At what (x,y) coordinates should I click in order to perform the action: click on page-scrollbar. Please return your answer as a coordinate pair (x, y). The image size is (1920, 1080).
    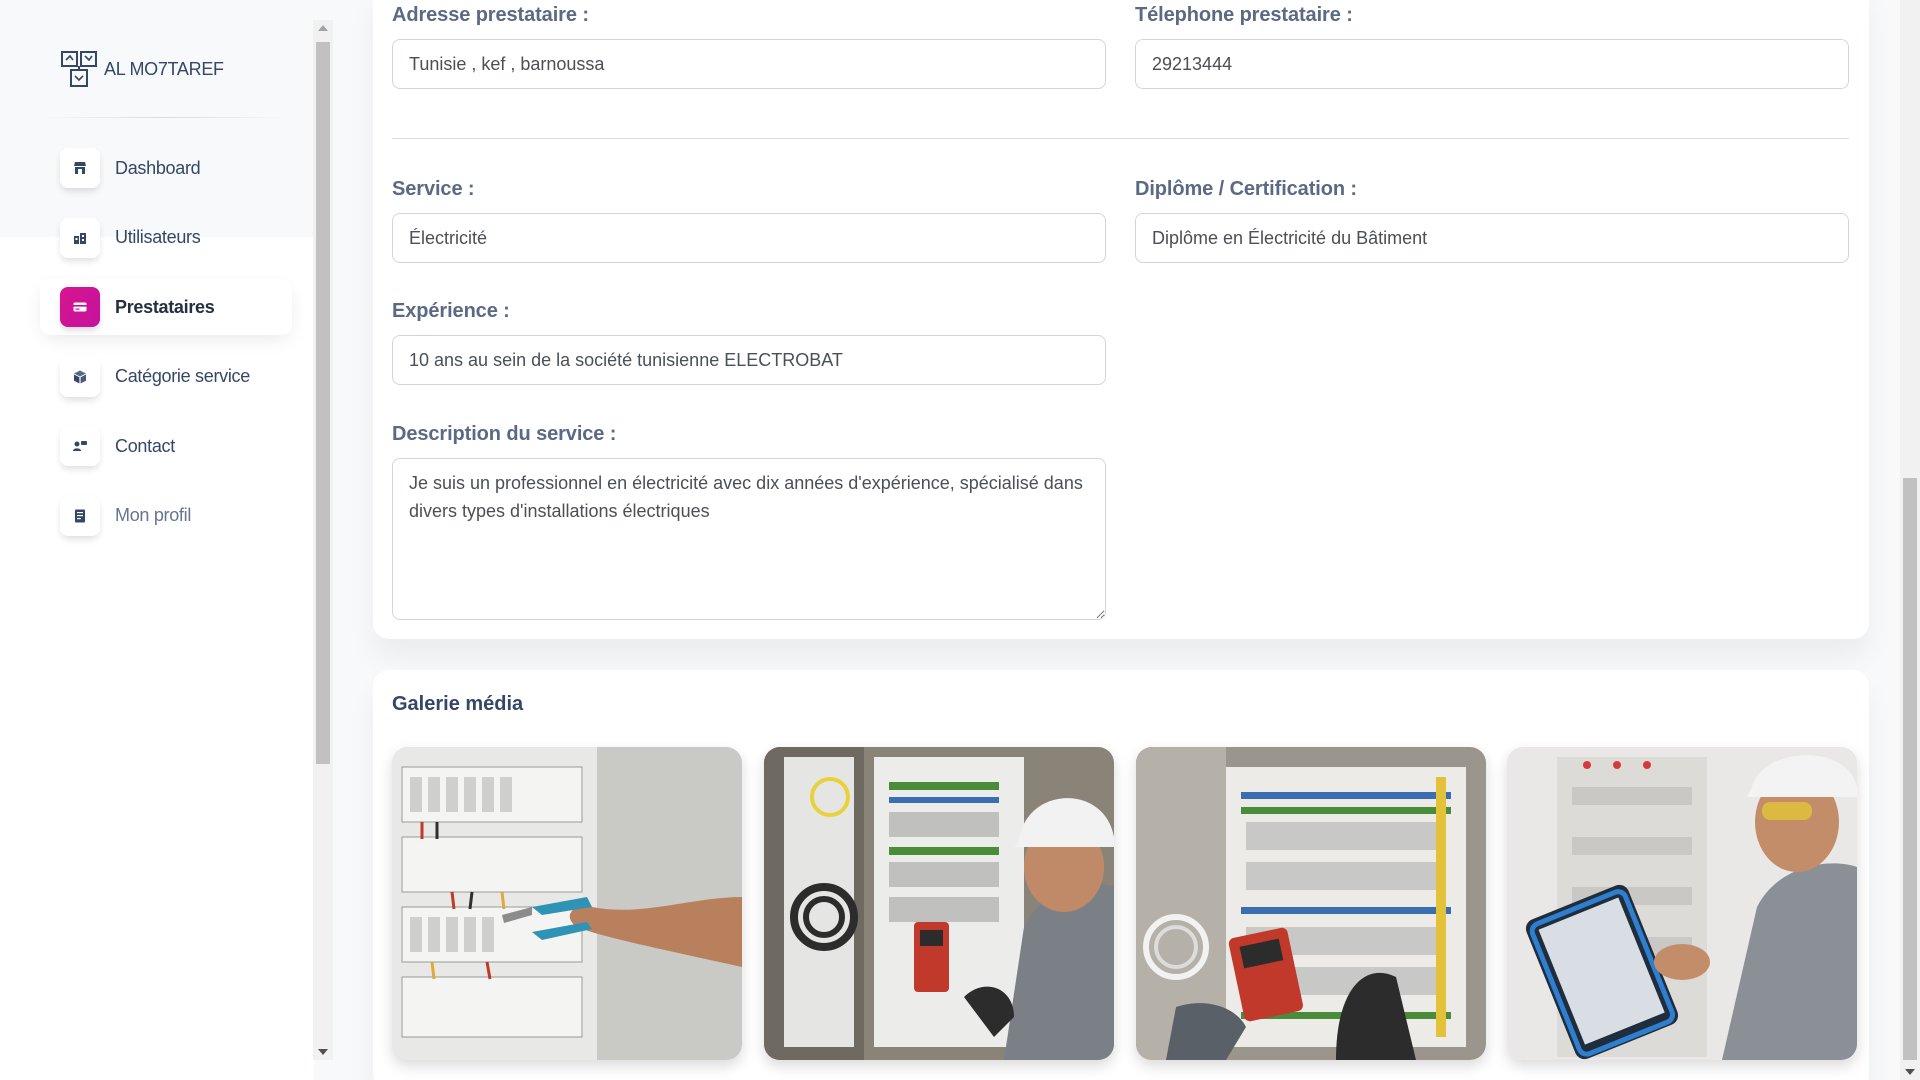
    Looking at the image, I should click on (1910, 540).